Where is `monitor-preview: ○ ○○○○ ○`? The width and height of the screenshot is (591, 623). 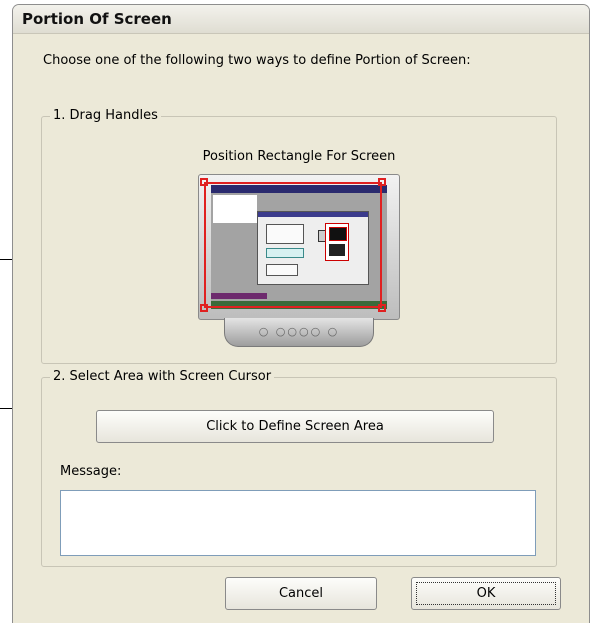 monitor-preview: ○ ○○○○ ○ is located at coordinates (298, 263).